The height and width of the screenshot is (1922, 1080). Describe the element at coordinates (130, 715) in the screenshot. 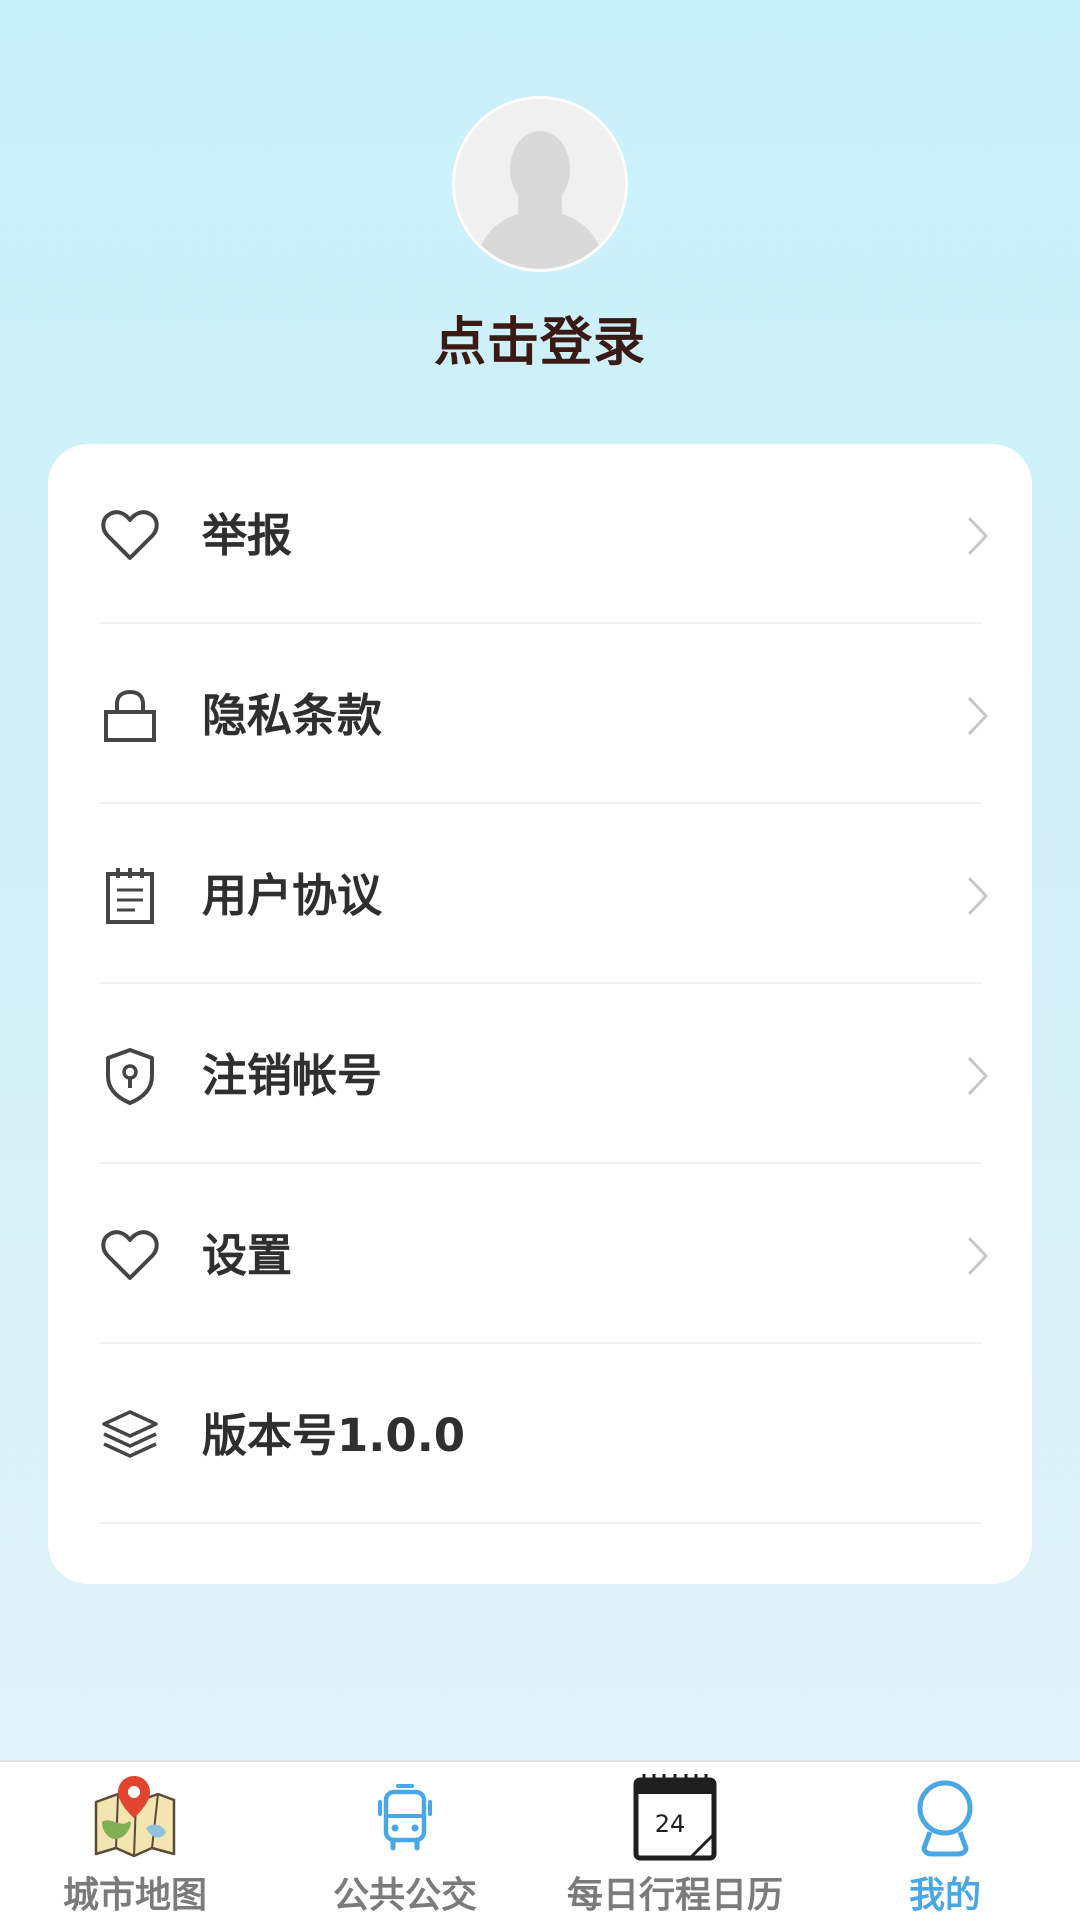

I see `lock-icon` at that location.